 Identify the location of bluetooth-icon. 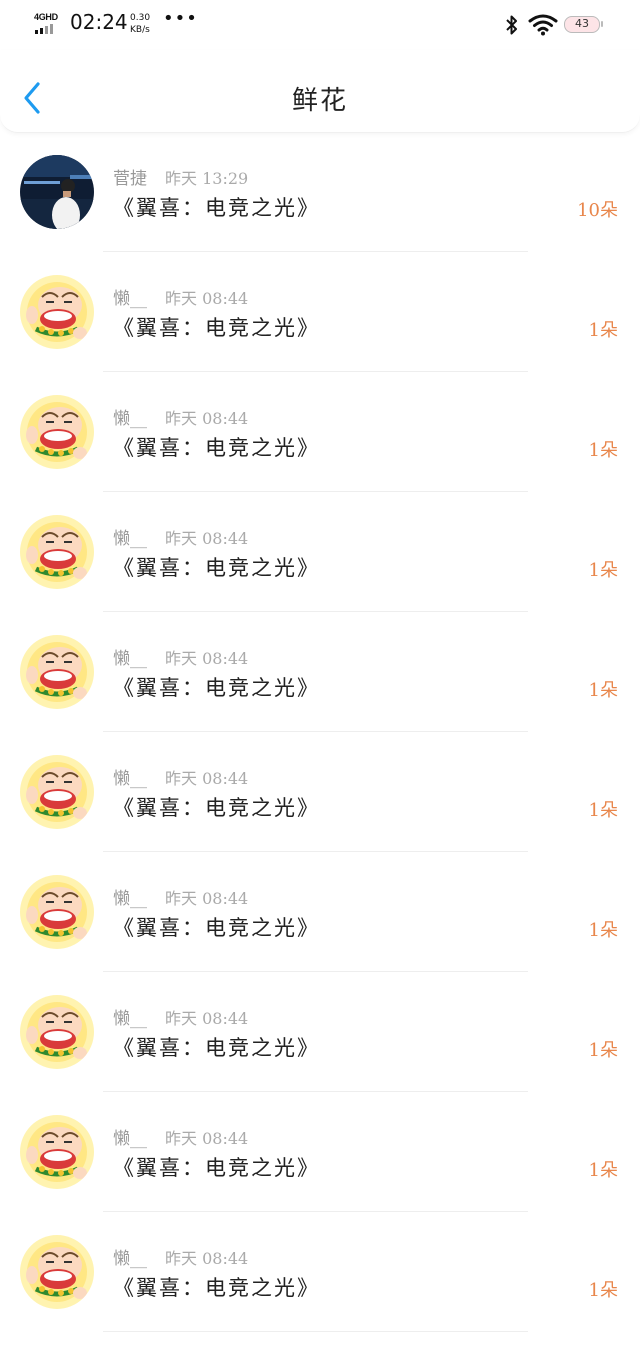
(512, 27).